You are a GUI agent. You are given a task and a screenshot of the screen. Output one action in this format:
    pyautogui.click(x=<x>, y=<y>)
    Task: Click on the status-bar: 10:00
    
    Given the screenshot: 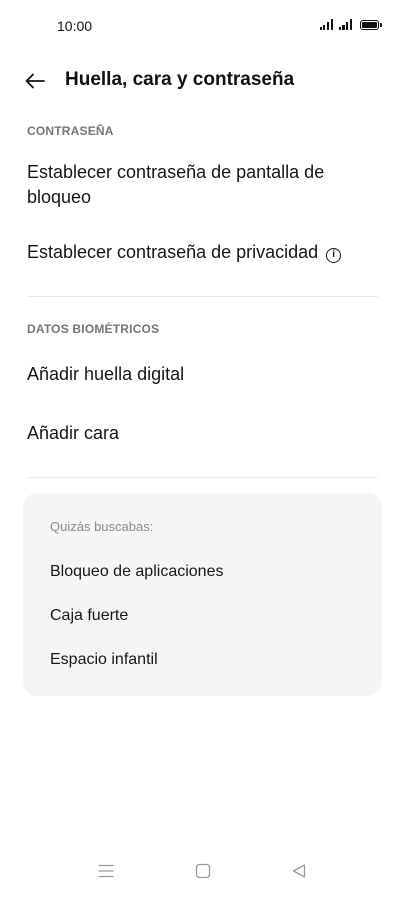 What is the action you would take?
    pyautogui.click(x=202, y=26)
    